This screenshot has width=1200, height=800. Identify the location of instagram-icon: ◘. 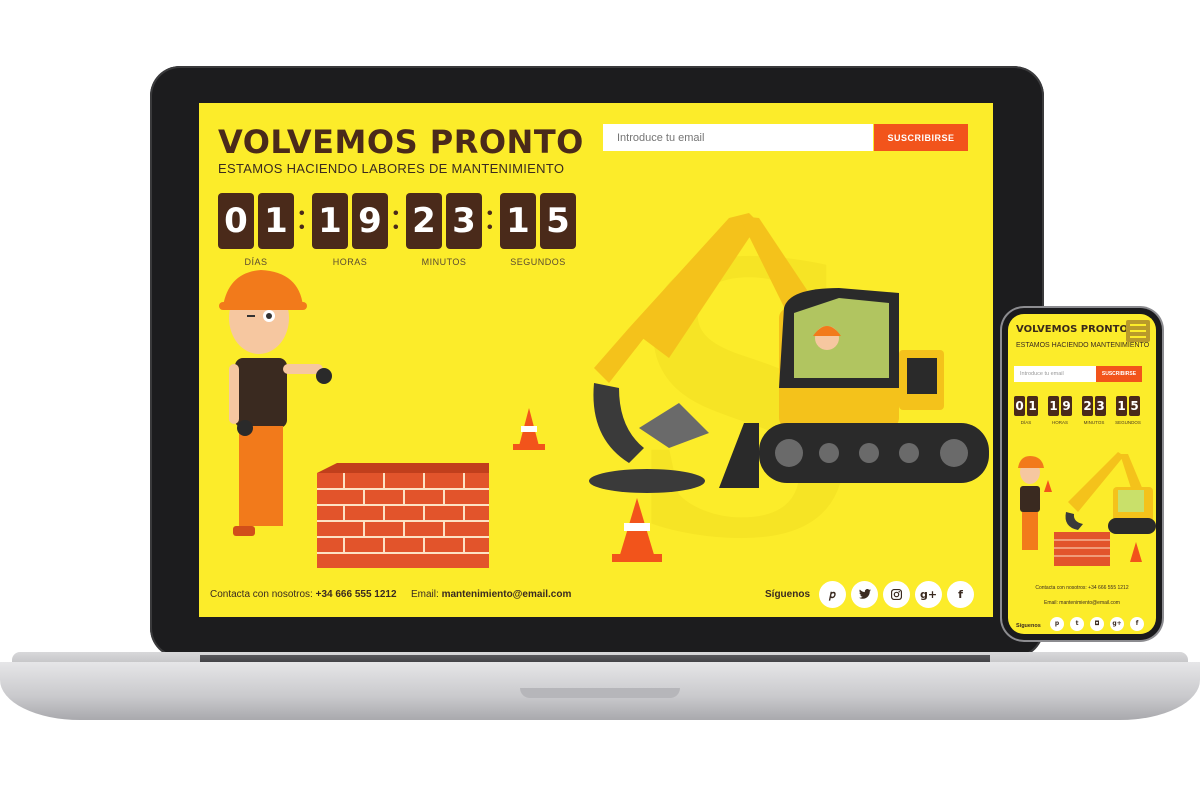
(1097, 624).